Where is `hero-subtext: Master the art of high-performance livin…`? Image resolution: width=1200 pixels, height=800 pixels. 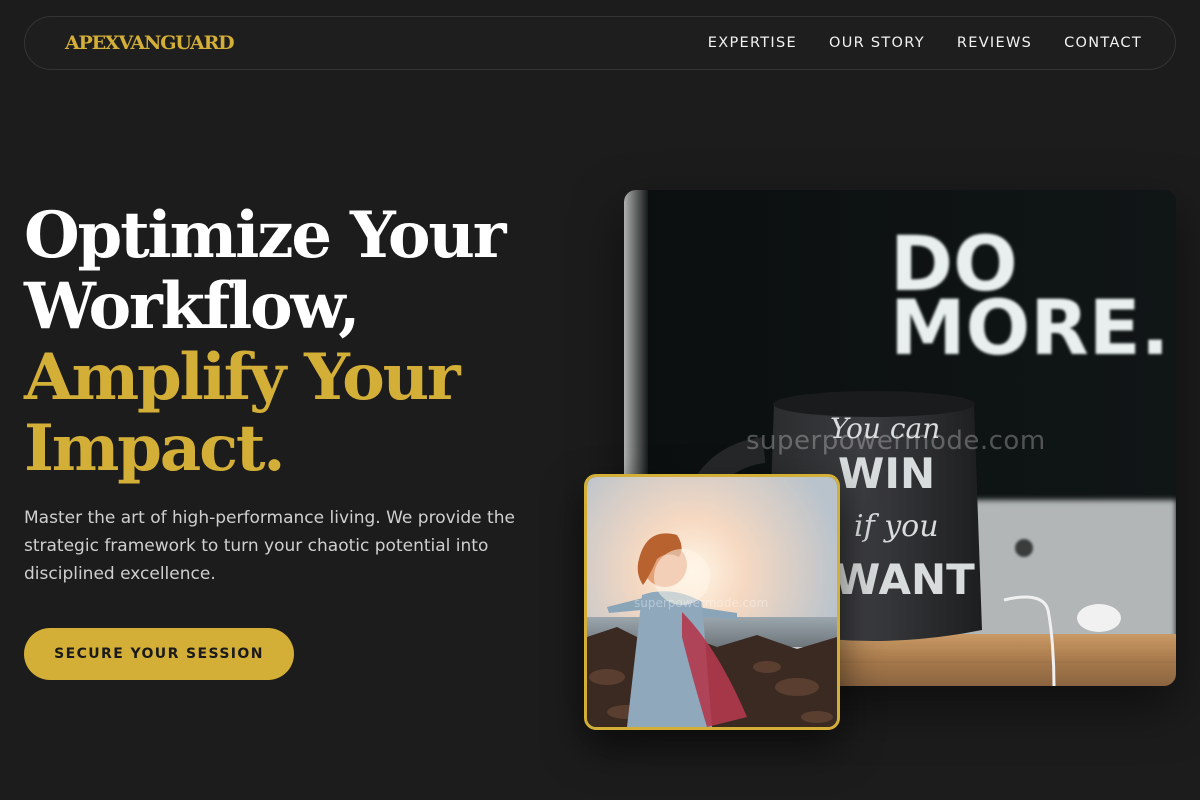 hero-subtext: Master the art of high-performance livin… is located at coordinates (269, 546).